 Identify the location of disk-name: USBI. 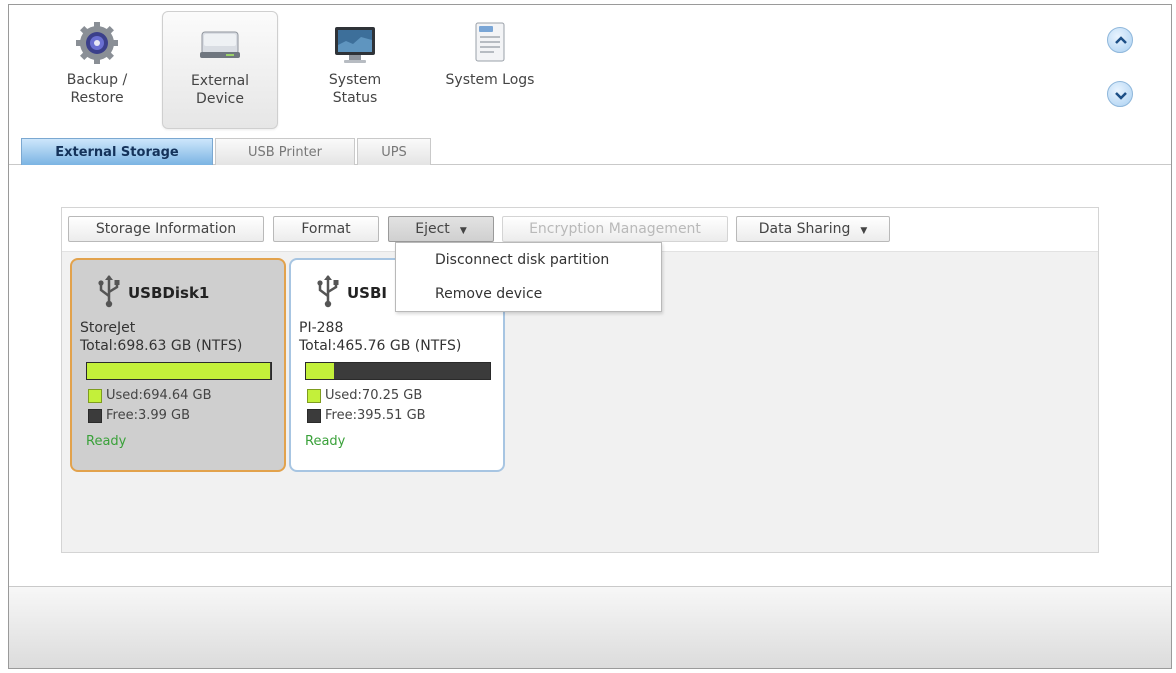
(367, 293).